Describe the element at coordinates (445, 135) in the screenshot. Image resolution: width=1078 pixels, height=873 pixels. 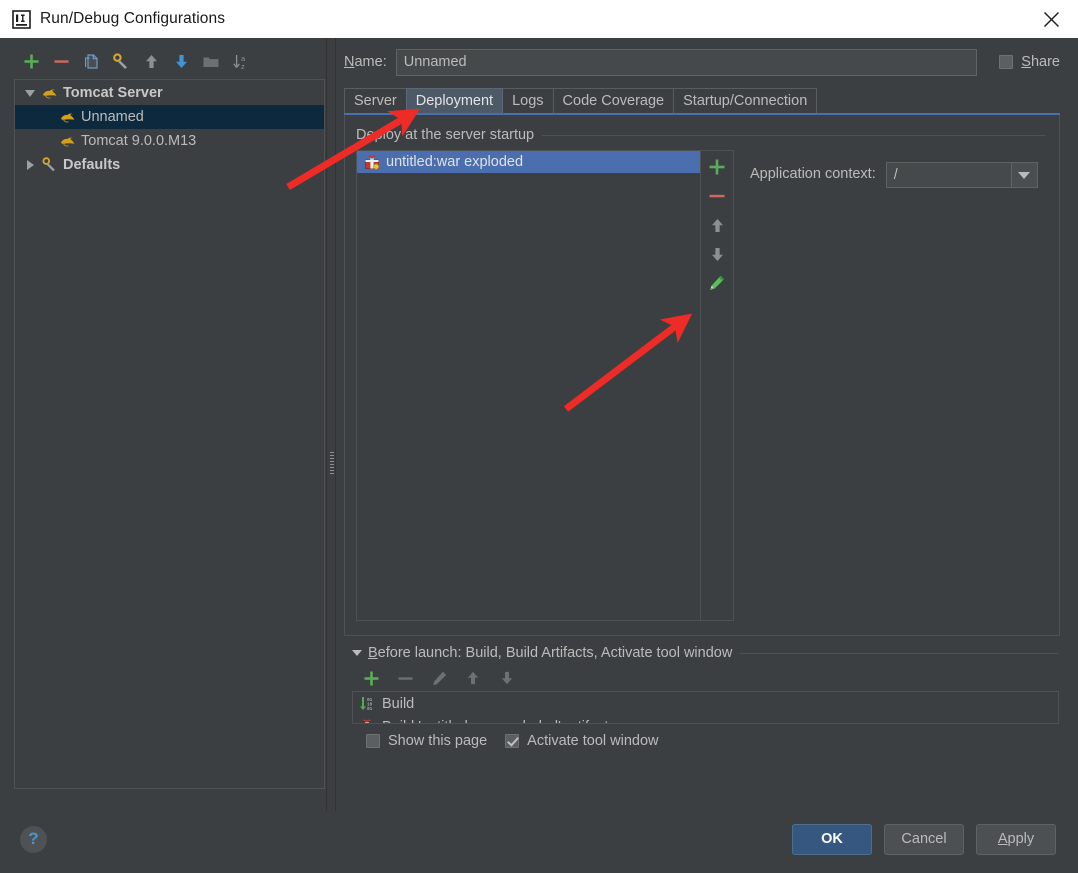
I see `deploy-group-label: Deploy at the server startup` at that location.